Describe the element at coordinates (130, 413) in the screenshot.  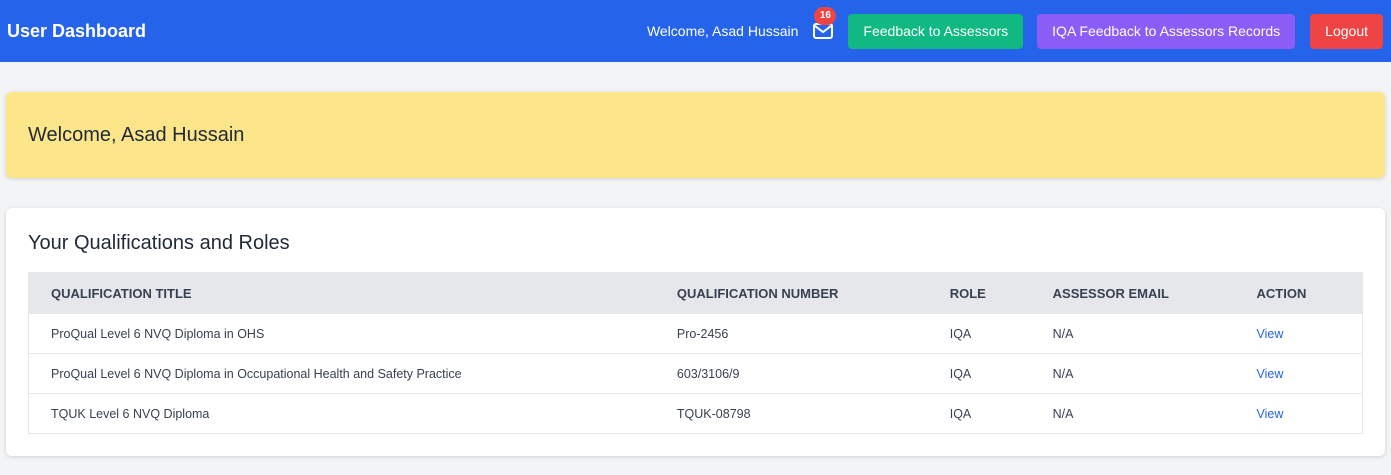
I see `qualification-title-cell: TQUK Level 6 NVQ Diploma` at that location.